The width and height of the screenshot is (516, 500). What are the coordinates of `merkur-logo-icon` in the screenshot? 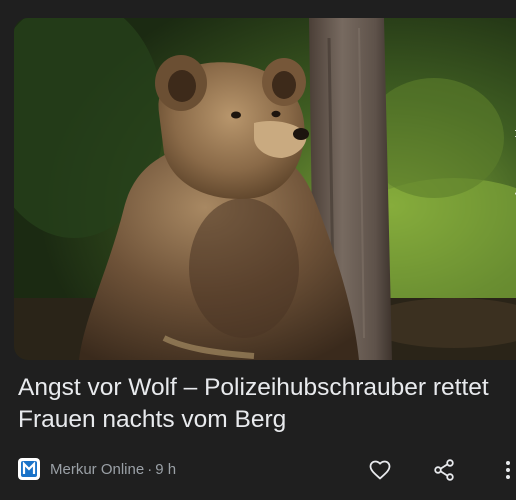 It's located at (29, 469).